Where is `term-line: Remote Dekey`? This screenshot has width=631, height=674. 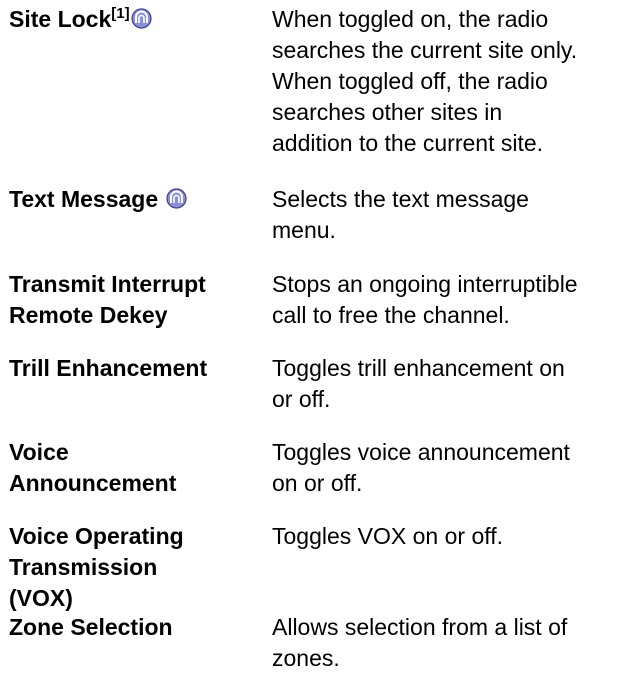
term-line: Remote Dekey is located at coordinates (88, 315).